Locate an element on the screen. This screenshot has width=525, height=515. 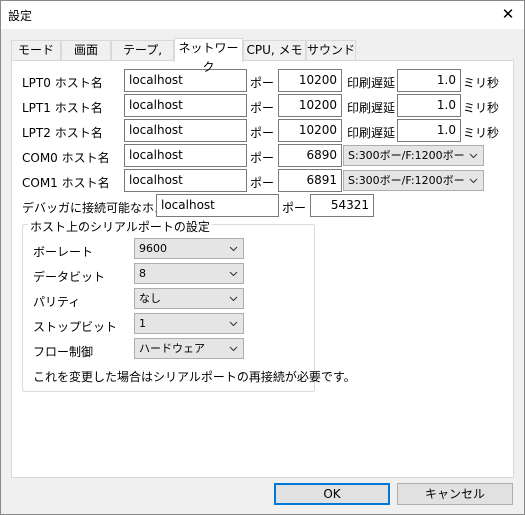
com1-label: COM1 ホスト名 is located at coordinates (66, 183).